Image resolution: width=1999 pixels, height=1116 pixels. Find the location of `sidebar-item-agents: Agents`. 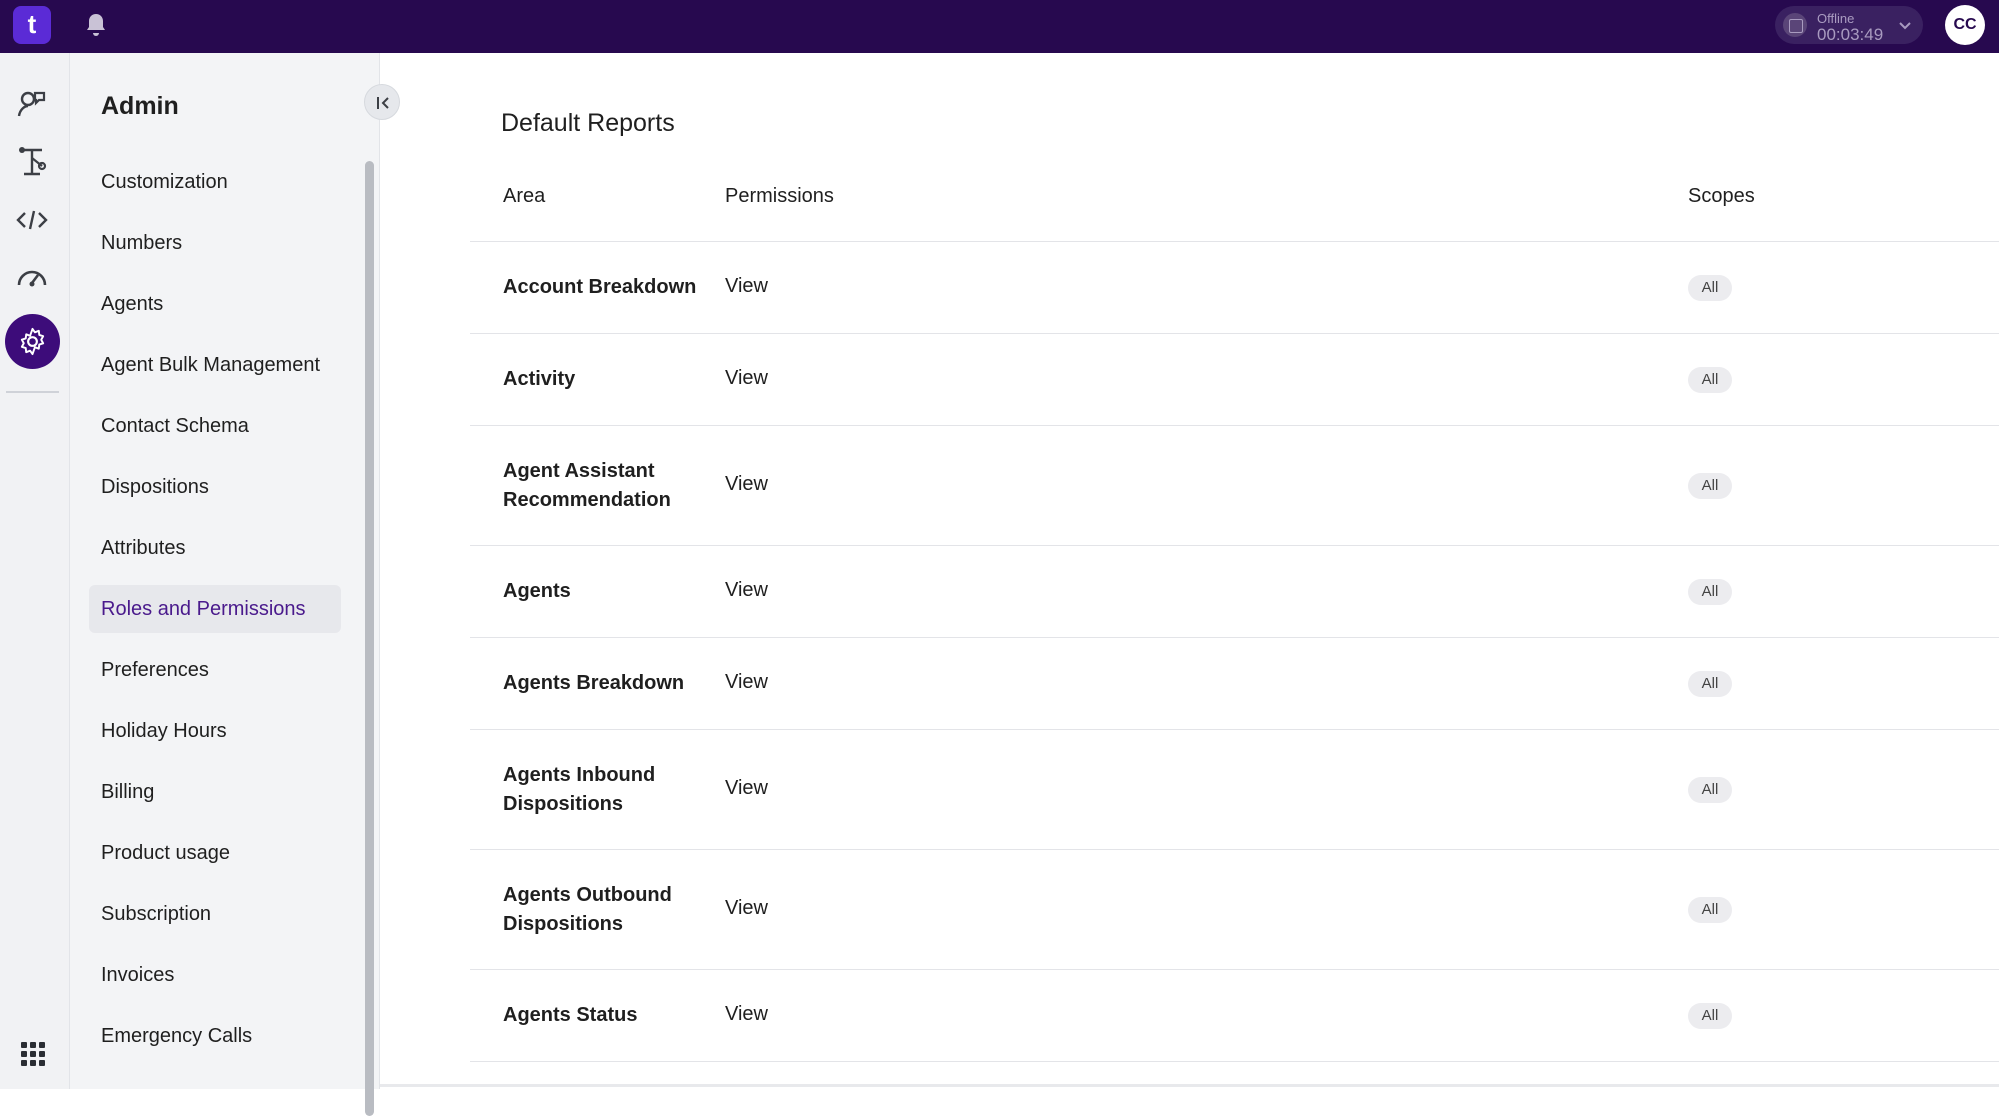

sidebar-item-agents: Agents is located at coordinates (215, 304).